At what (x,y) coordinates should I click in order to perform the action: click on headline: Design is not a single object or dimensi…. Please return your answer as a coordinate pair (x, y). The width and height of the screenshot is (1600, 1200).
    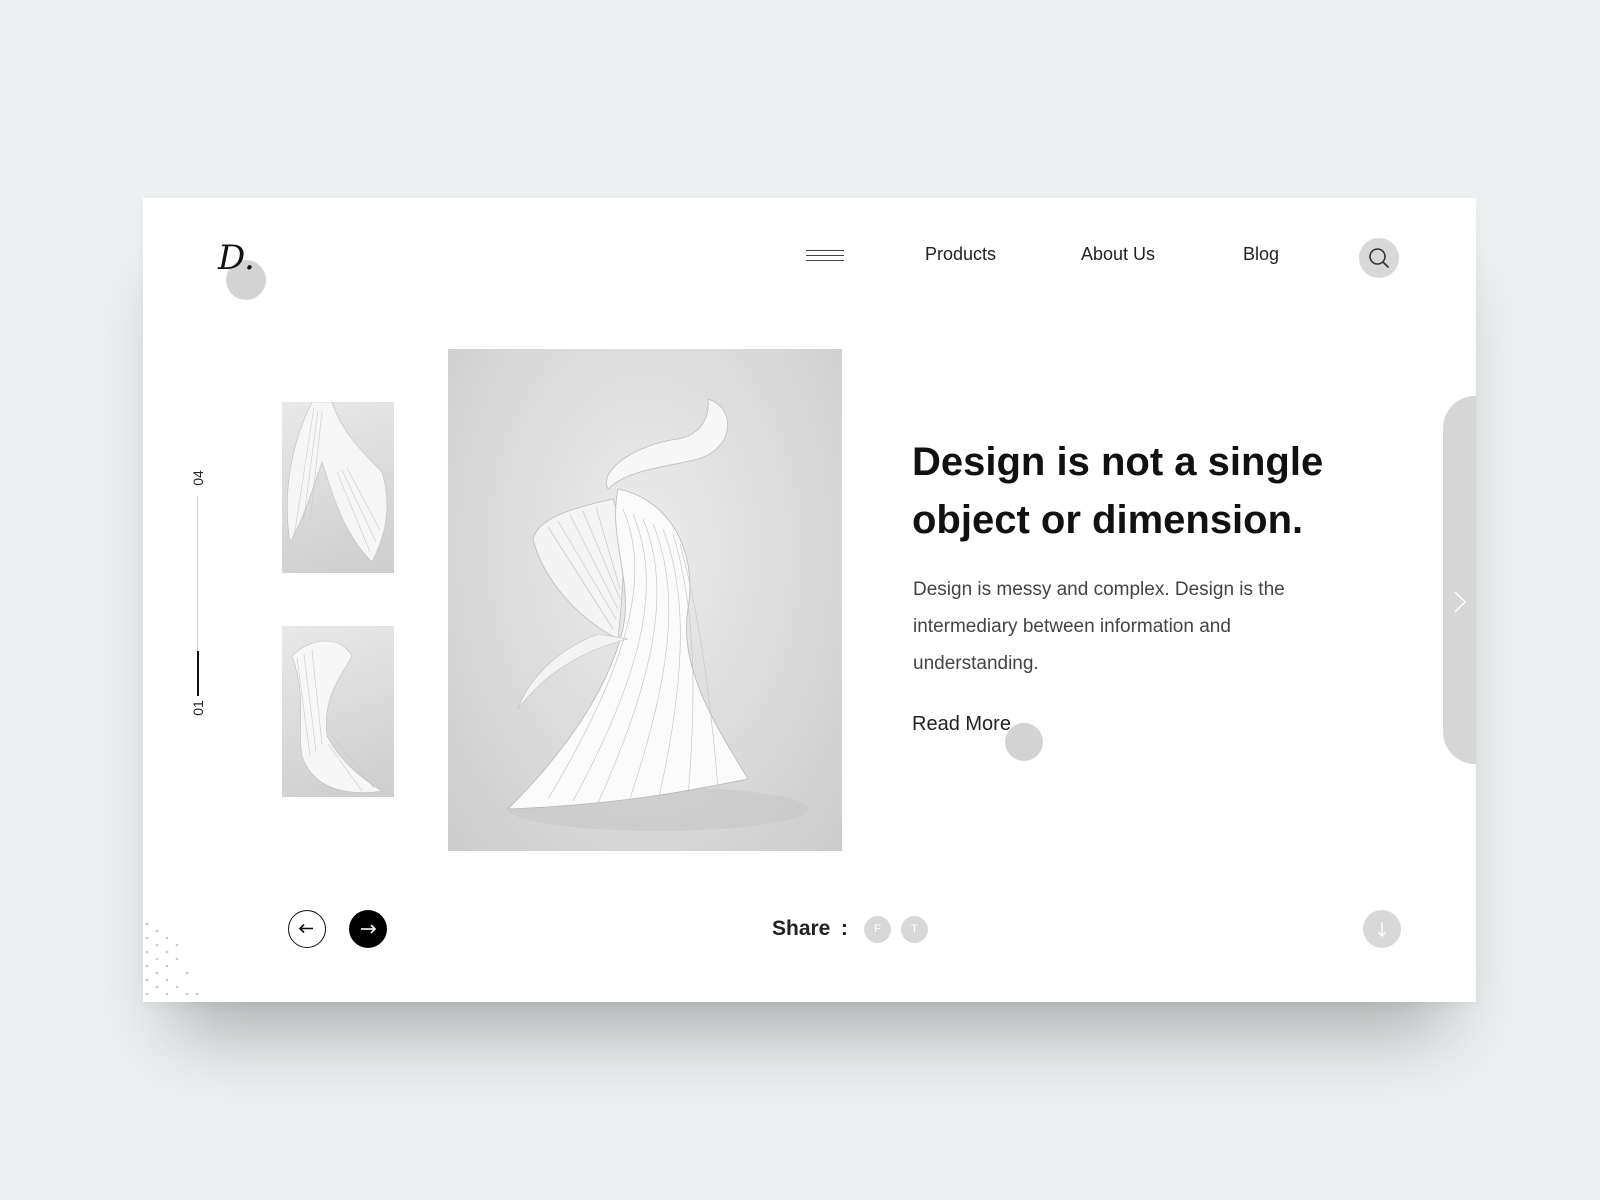
    Looking at the image, I should click on (1132, 491).